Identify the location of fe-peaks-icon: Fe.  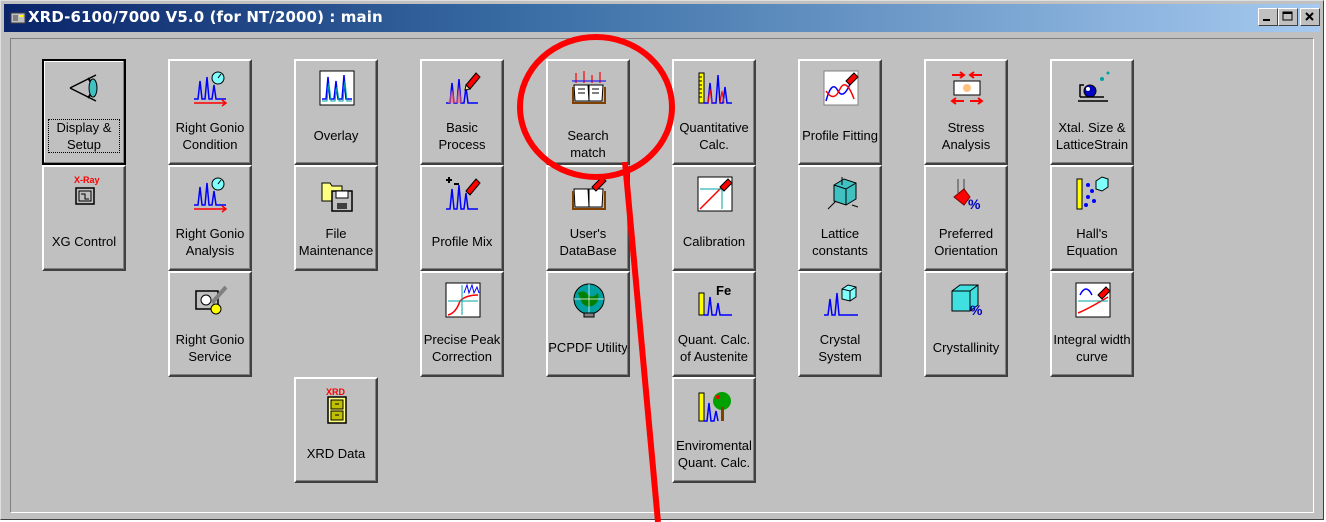
(715, 299).